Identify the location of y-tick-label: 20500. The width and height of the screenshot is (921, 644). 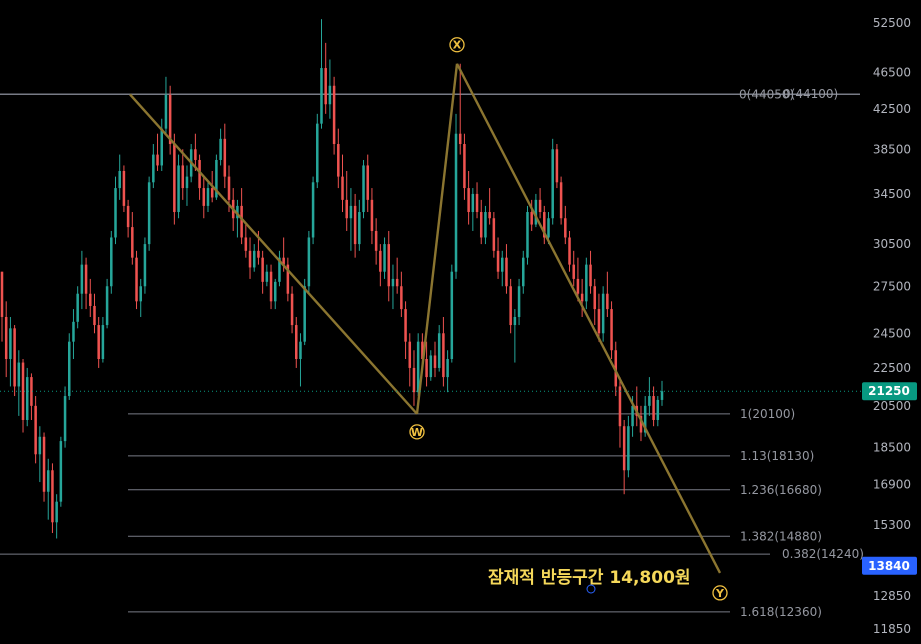
(892, 406).